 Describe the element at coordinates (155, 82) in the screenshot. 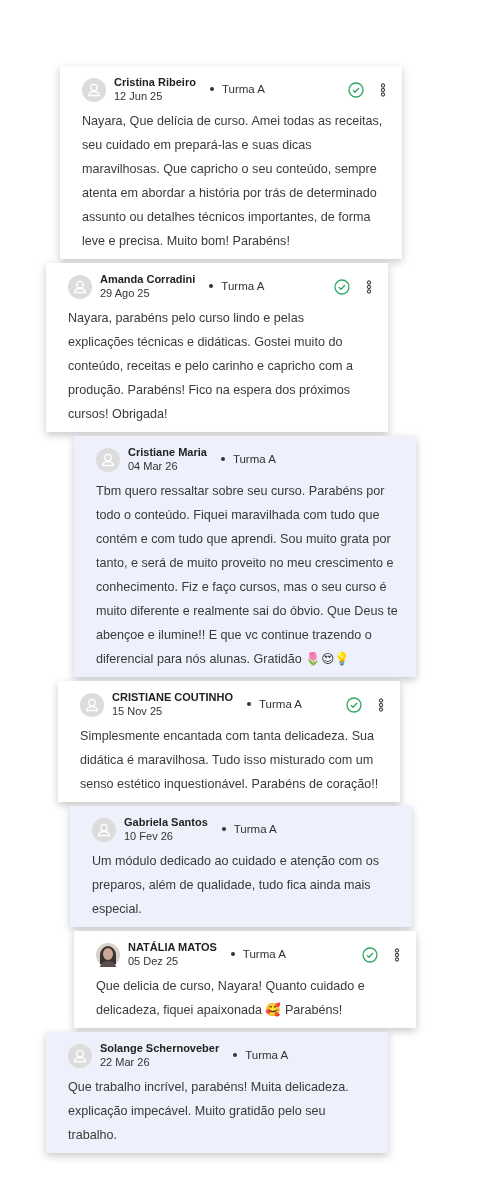

I see `author-name: Cristina Ribeiro` at that location.